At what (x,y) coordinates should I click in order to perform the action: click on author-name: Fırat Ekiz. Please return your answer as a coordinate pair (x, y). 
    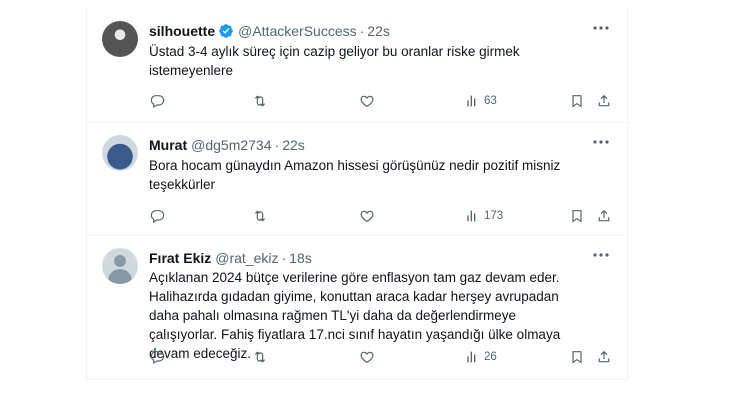
    Looking at the image, I should click on (180, 258).